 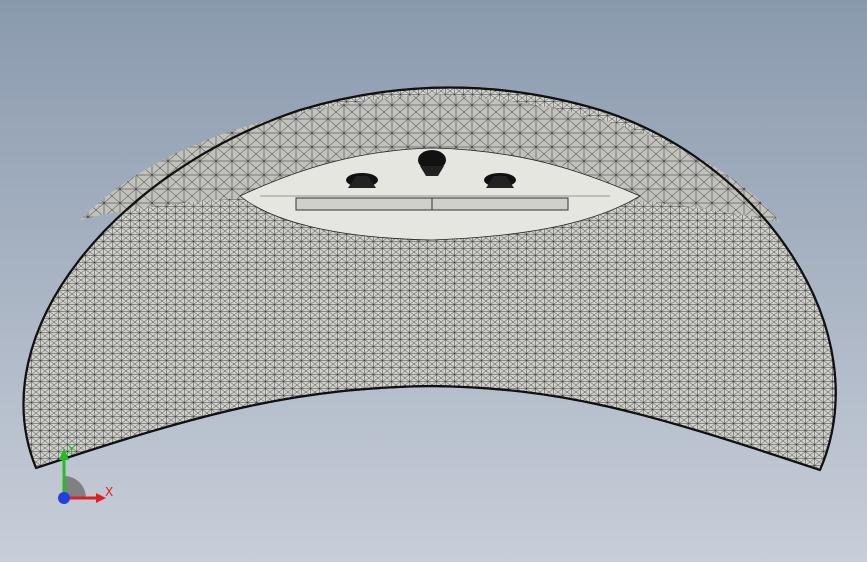 I want to click on y-axis-label: Y, so click(x=71, y=450).